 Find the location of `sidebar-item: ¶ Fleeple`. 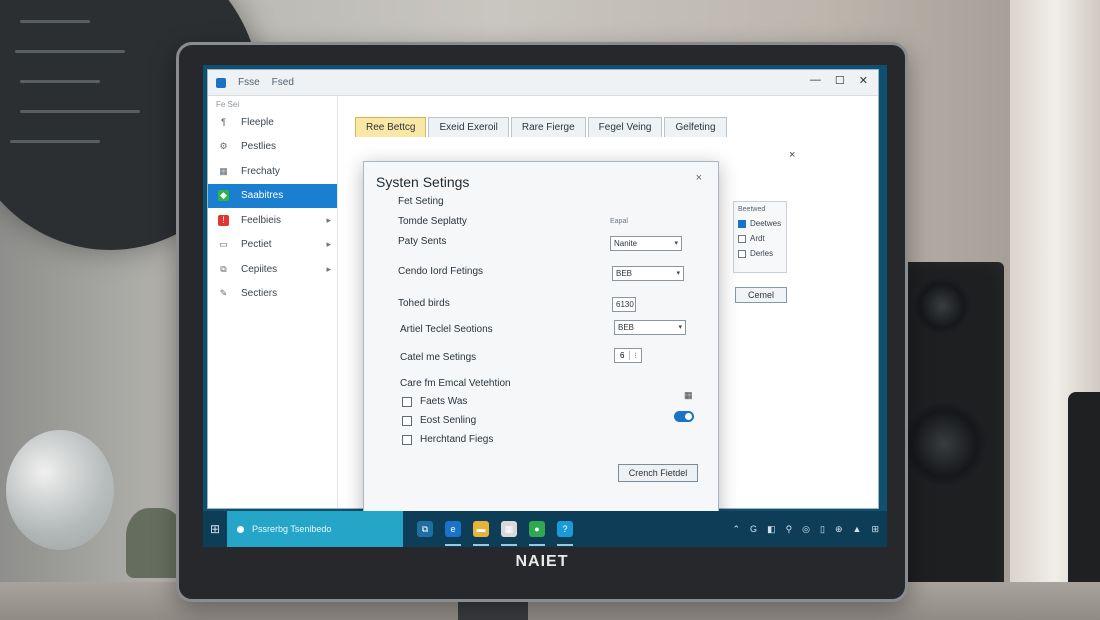

sidebar-item: ¶ Fleeple is located at coordinates (272, 122).